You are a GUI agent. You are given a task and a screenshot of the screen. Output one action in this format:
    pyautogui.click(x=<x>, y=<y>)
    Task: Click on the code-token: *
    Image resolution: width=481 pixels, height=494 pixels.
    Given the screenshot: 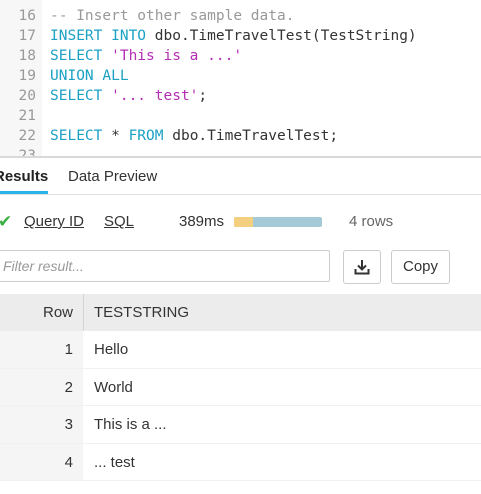 What is the action you would take?
    pyautogui.click(x=120, y=136)
    